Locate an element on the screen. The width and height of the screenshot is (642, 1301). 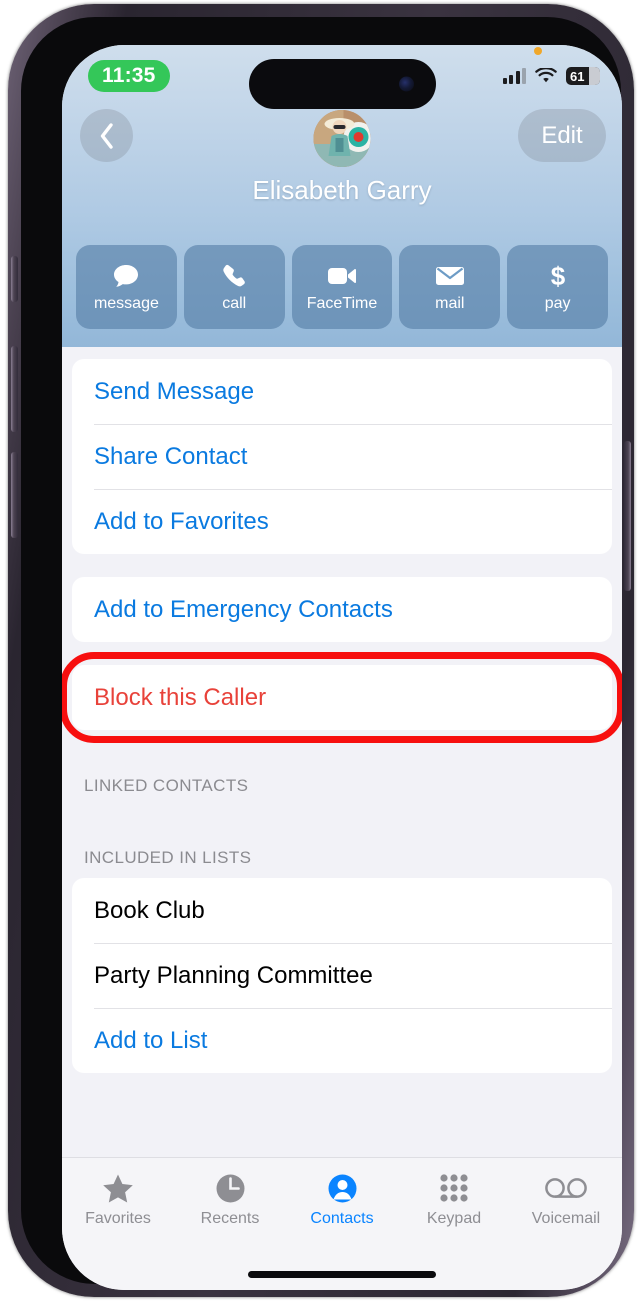
pay-action-button: $ pay is located at coordinates (557, 287).